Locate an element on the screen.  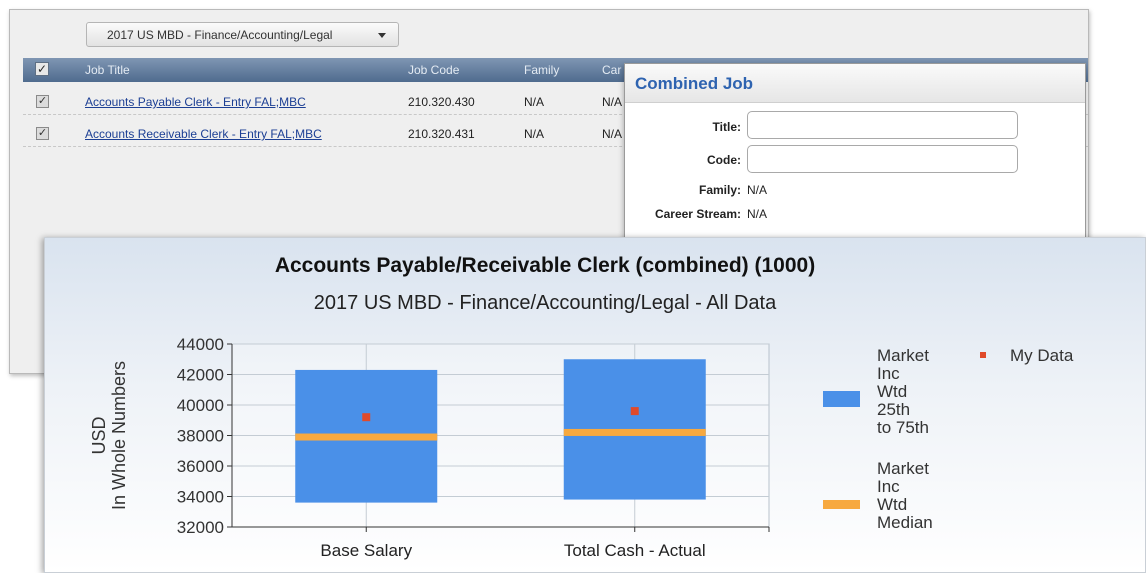
x-tick-label: Total Cash - Actual is located at coordinates (635, 550).